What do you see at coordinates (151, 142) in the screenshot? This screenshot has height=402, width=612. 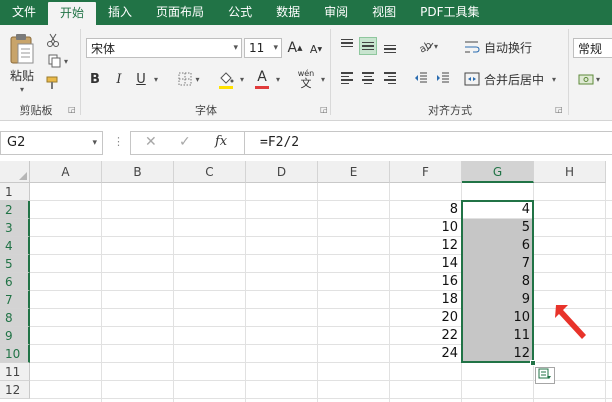 I see `cancel-icon: ✕` at bounding box center [151, 142].